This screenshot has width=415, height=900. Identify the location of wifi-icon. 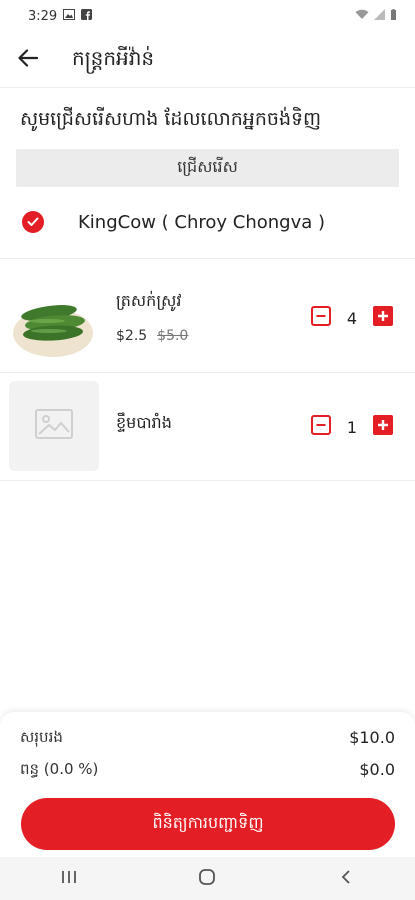
(362, 16).